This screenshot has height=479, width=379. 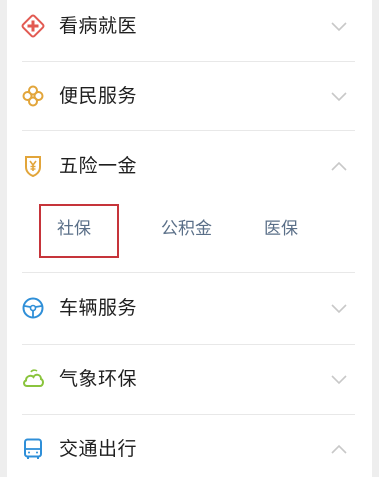 I want to click on menu-item-convenience: 便民服务, so click(x=189, y=96).